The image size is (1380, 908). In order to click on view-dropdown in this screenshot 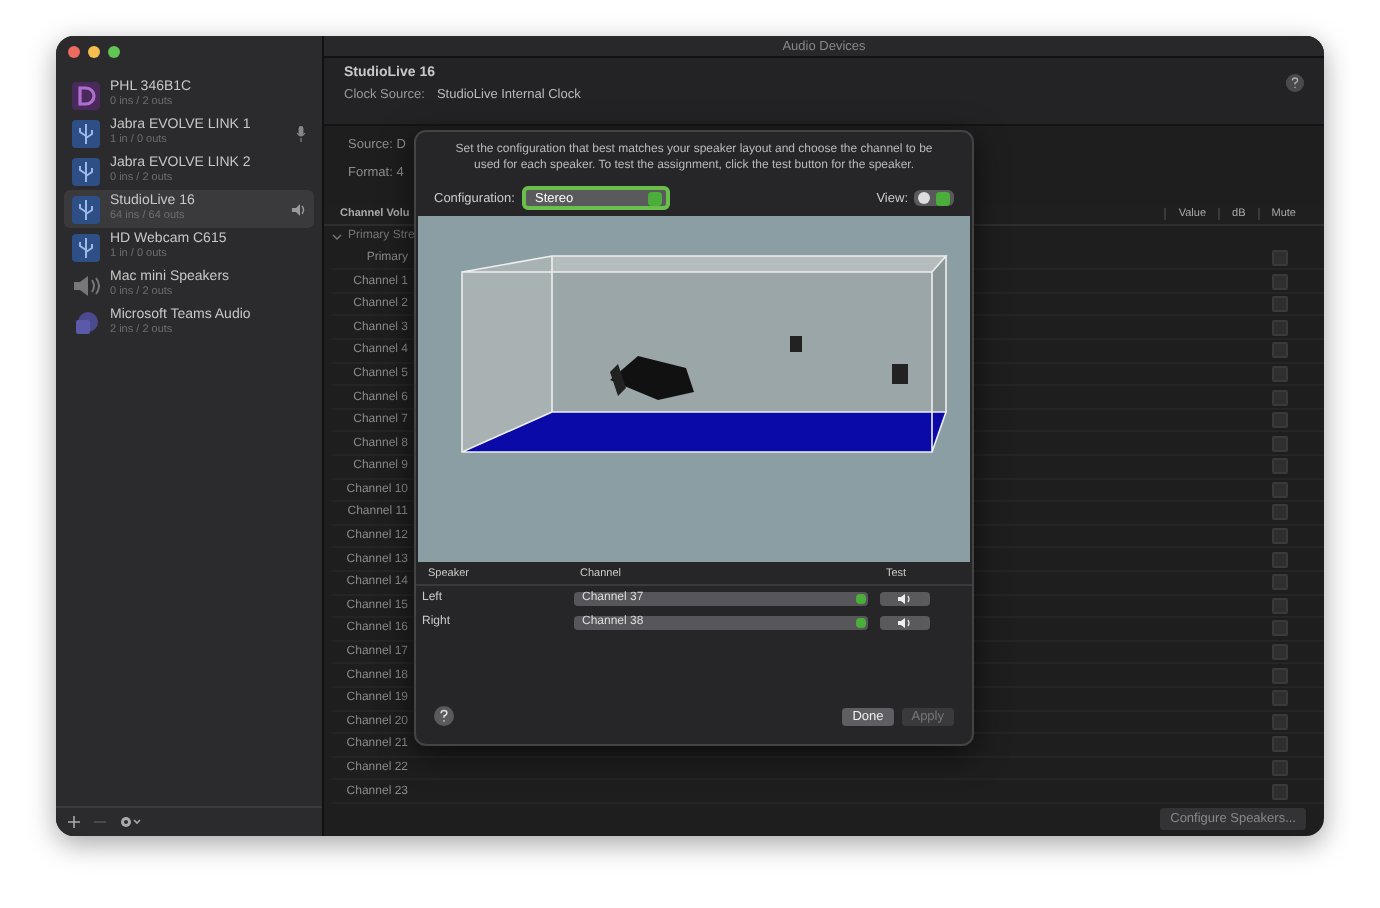, I will do `click(934, 198)`.